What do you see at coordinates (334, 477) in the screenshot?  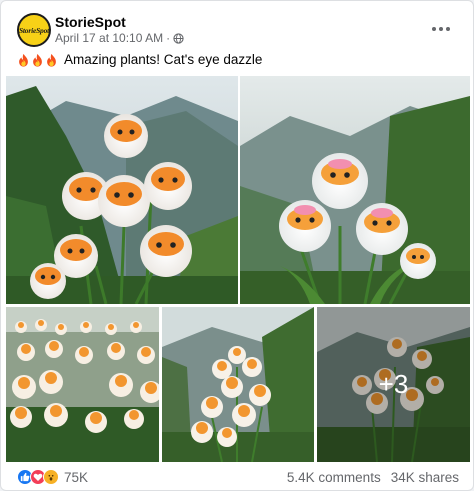 I see `comments-count-link: 5.4K comments` at bounding box center [334, 477].